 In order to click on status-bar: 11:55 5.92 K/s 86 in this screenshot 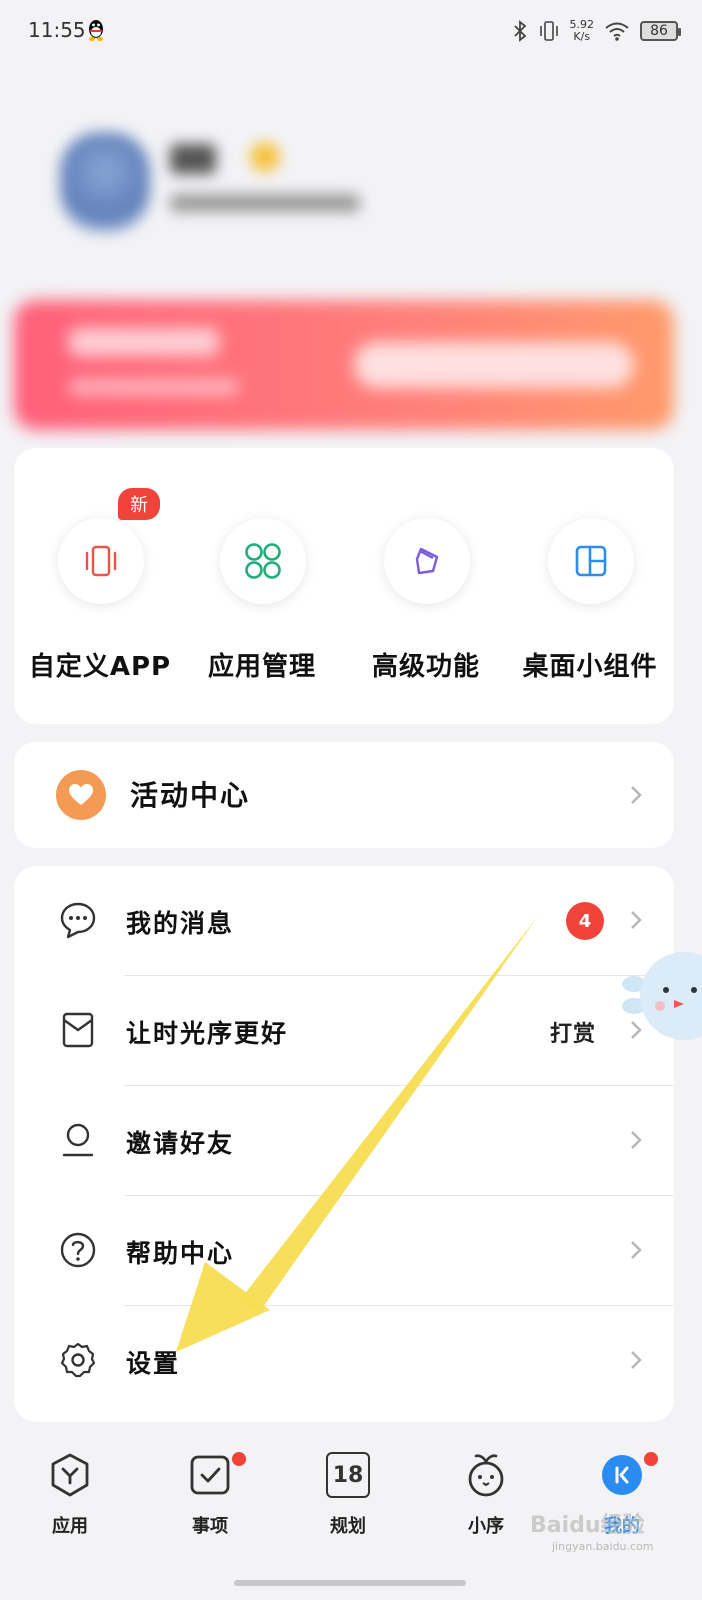, I will do `click(351, 32)`.